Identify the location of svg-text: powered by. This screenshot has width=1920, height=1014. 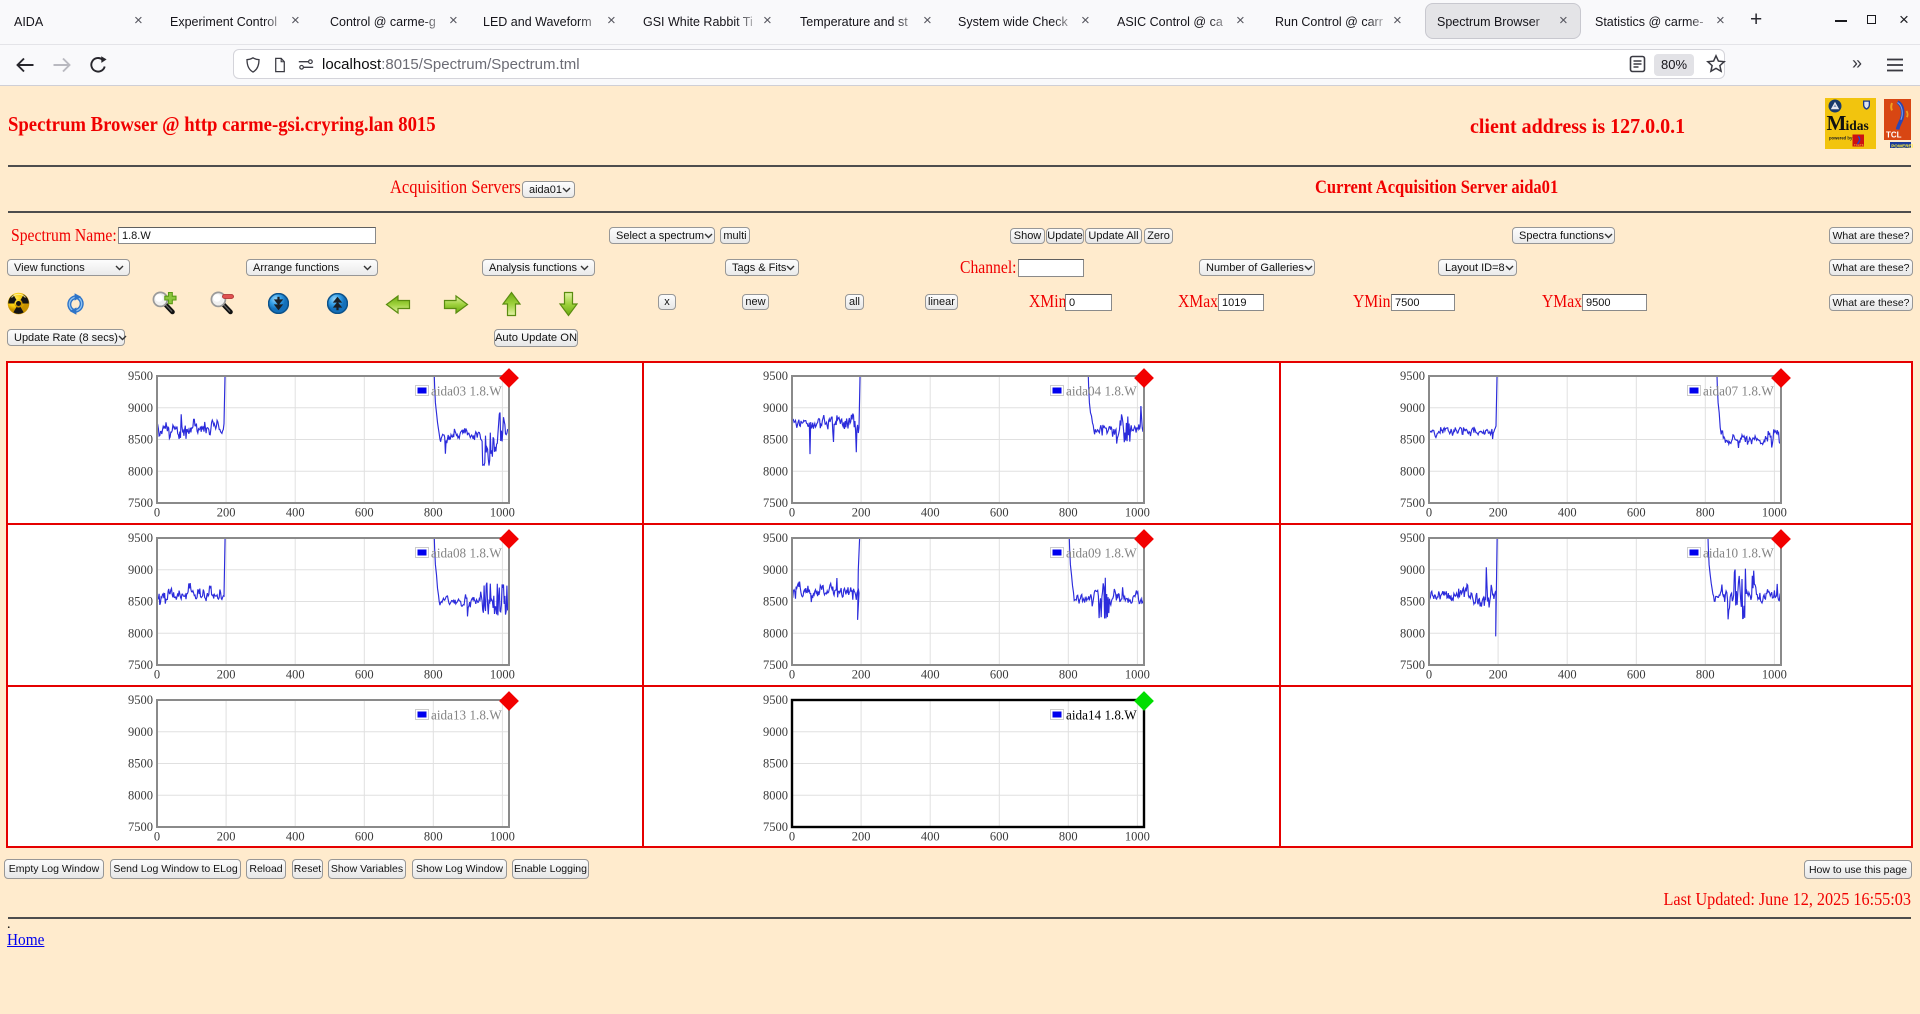
(1841, 138).